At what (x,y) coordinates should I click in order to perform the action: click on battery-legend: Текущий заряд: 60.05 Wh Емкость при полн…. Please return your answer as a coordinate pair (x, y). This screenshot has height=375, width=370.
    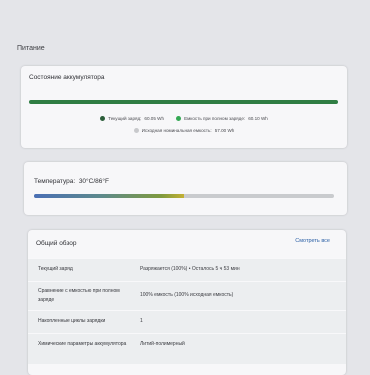
    Looking at the image, I should click on (184, 118).